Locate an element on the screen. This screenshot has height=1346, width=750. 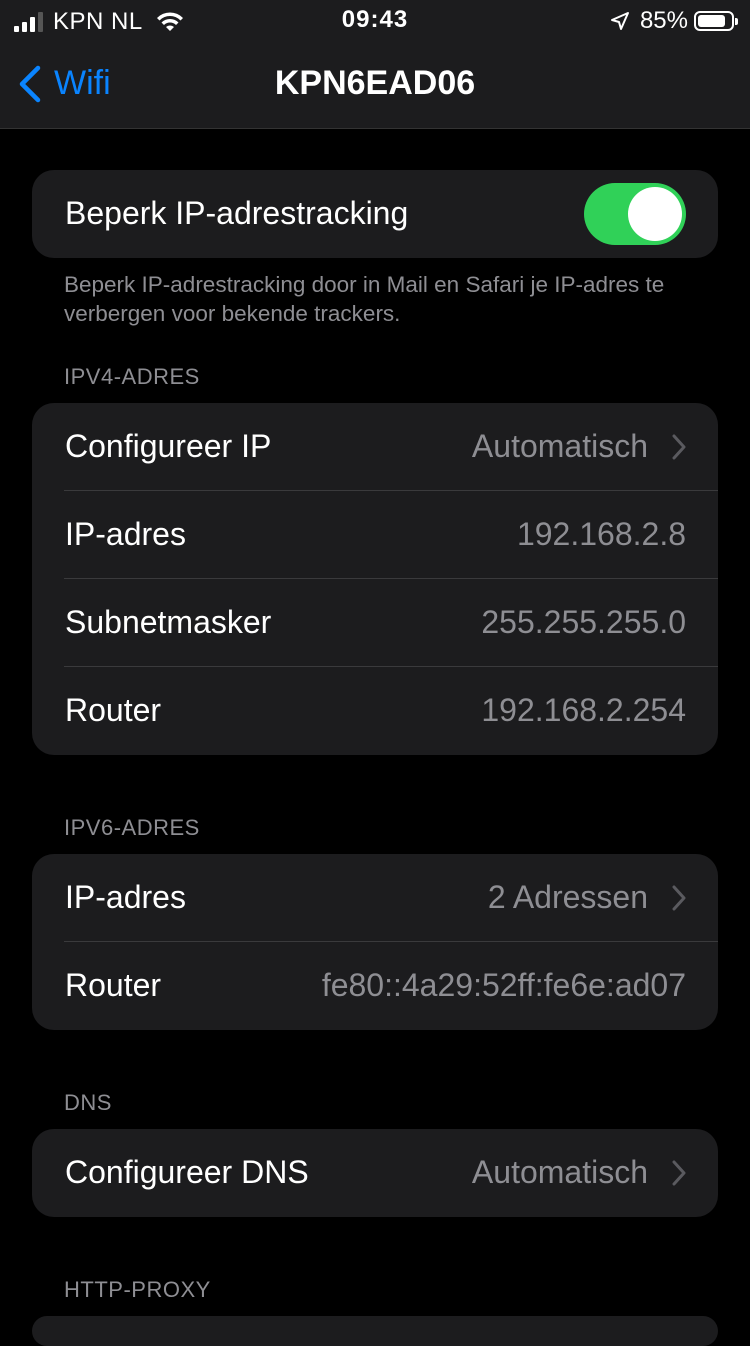
ipv4-section-header: IPV4-ADRES is located at coordinates (132, 376).